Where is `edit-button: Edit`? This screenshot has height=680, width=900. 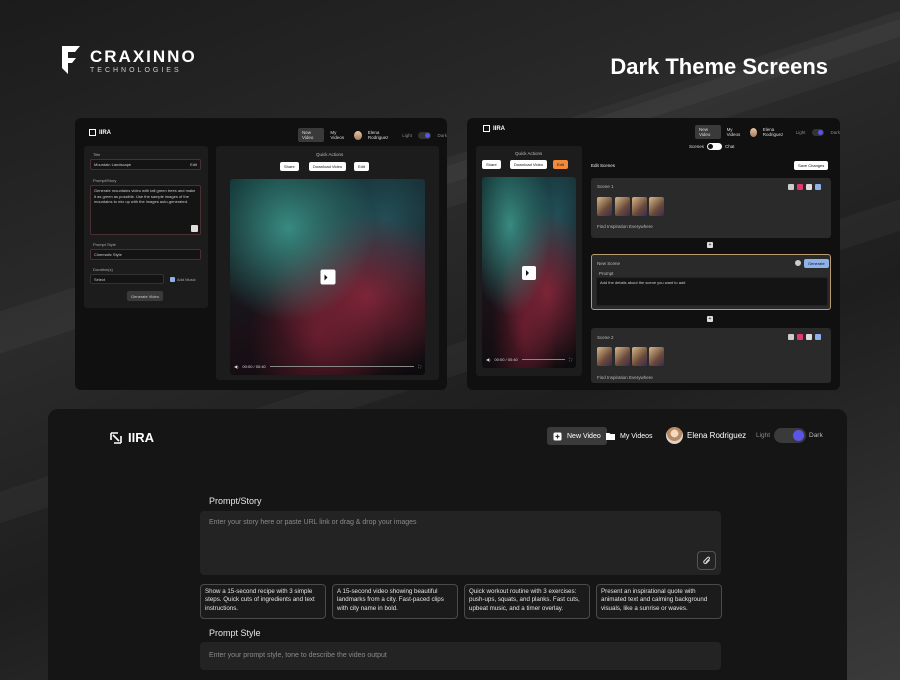
edit-button: Edit is located at coordinates (193, 164).